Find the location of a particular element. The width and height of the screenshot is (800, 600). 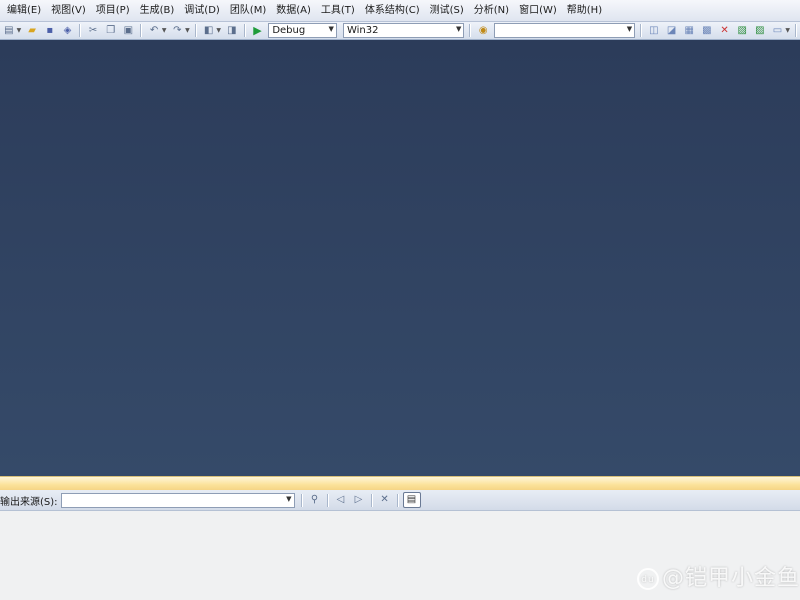

watermark-text: @铠甲小金鱼 is located at coordinates (730, 578).